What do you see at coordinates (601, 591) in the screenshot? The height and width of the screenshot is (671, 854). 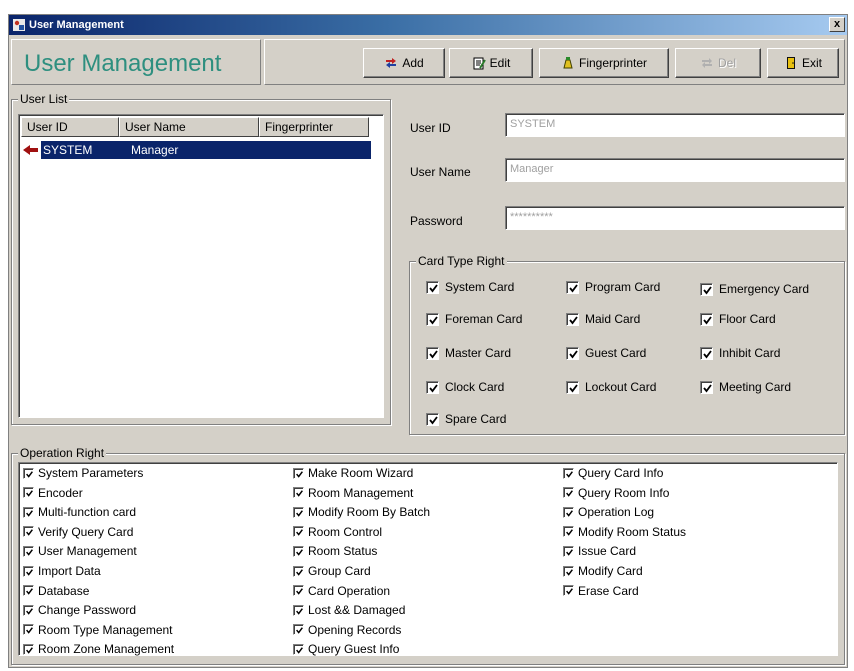 I see `operation-right-item: Erase Card` at bounding box center [601, 591].